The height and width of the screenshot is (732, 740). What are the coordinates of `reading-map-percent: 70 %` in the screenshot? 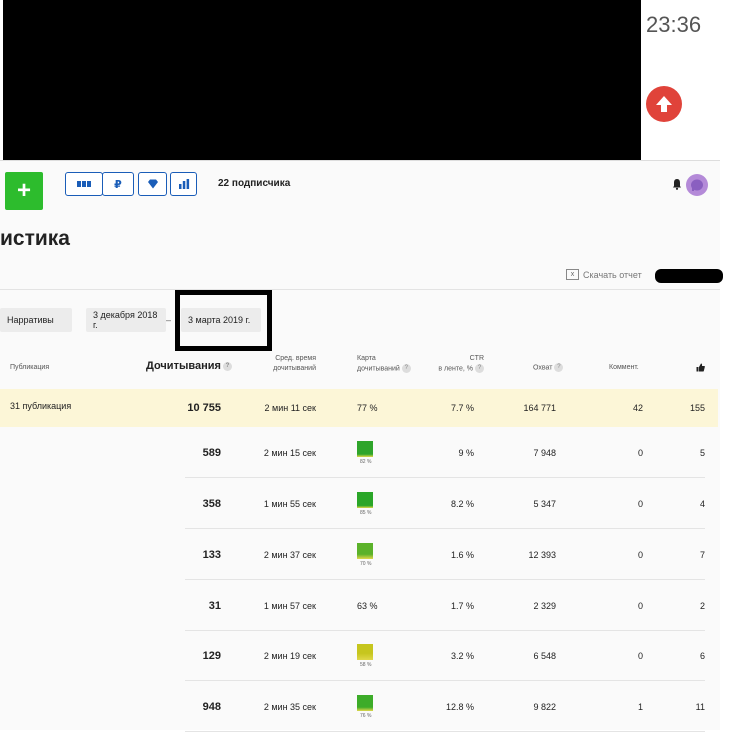 It's located at (366, 564).